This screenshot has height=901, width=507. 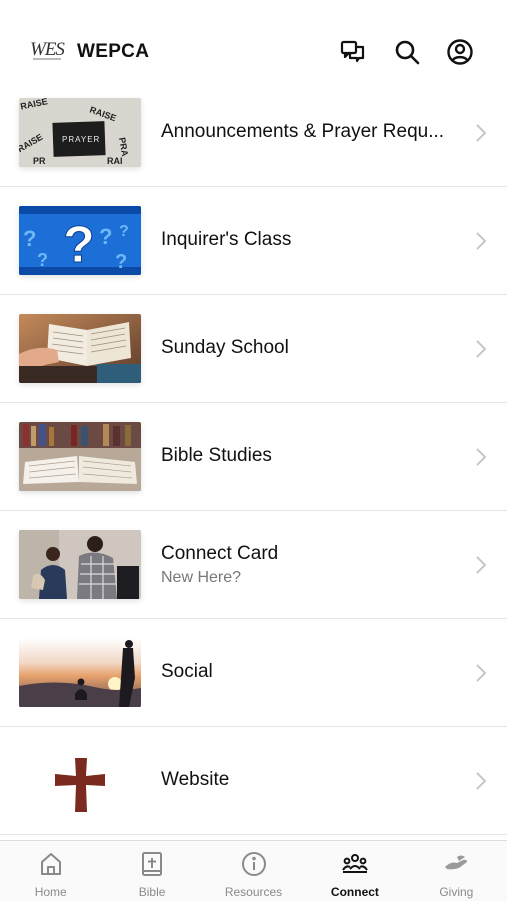 I want to click on tab-resources: Resources, so click(x=253, y=871).